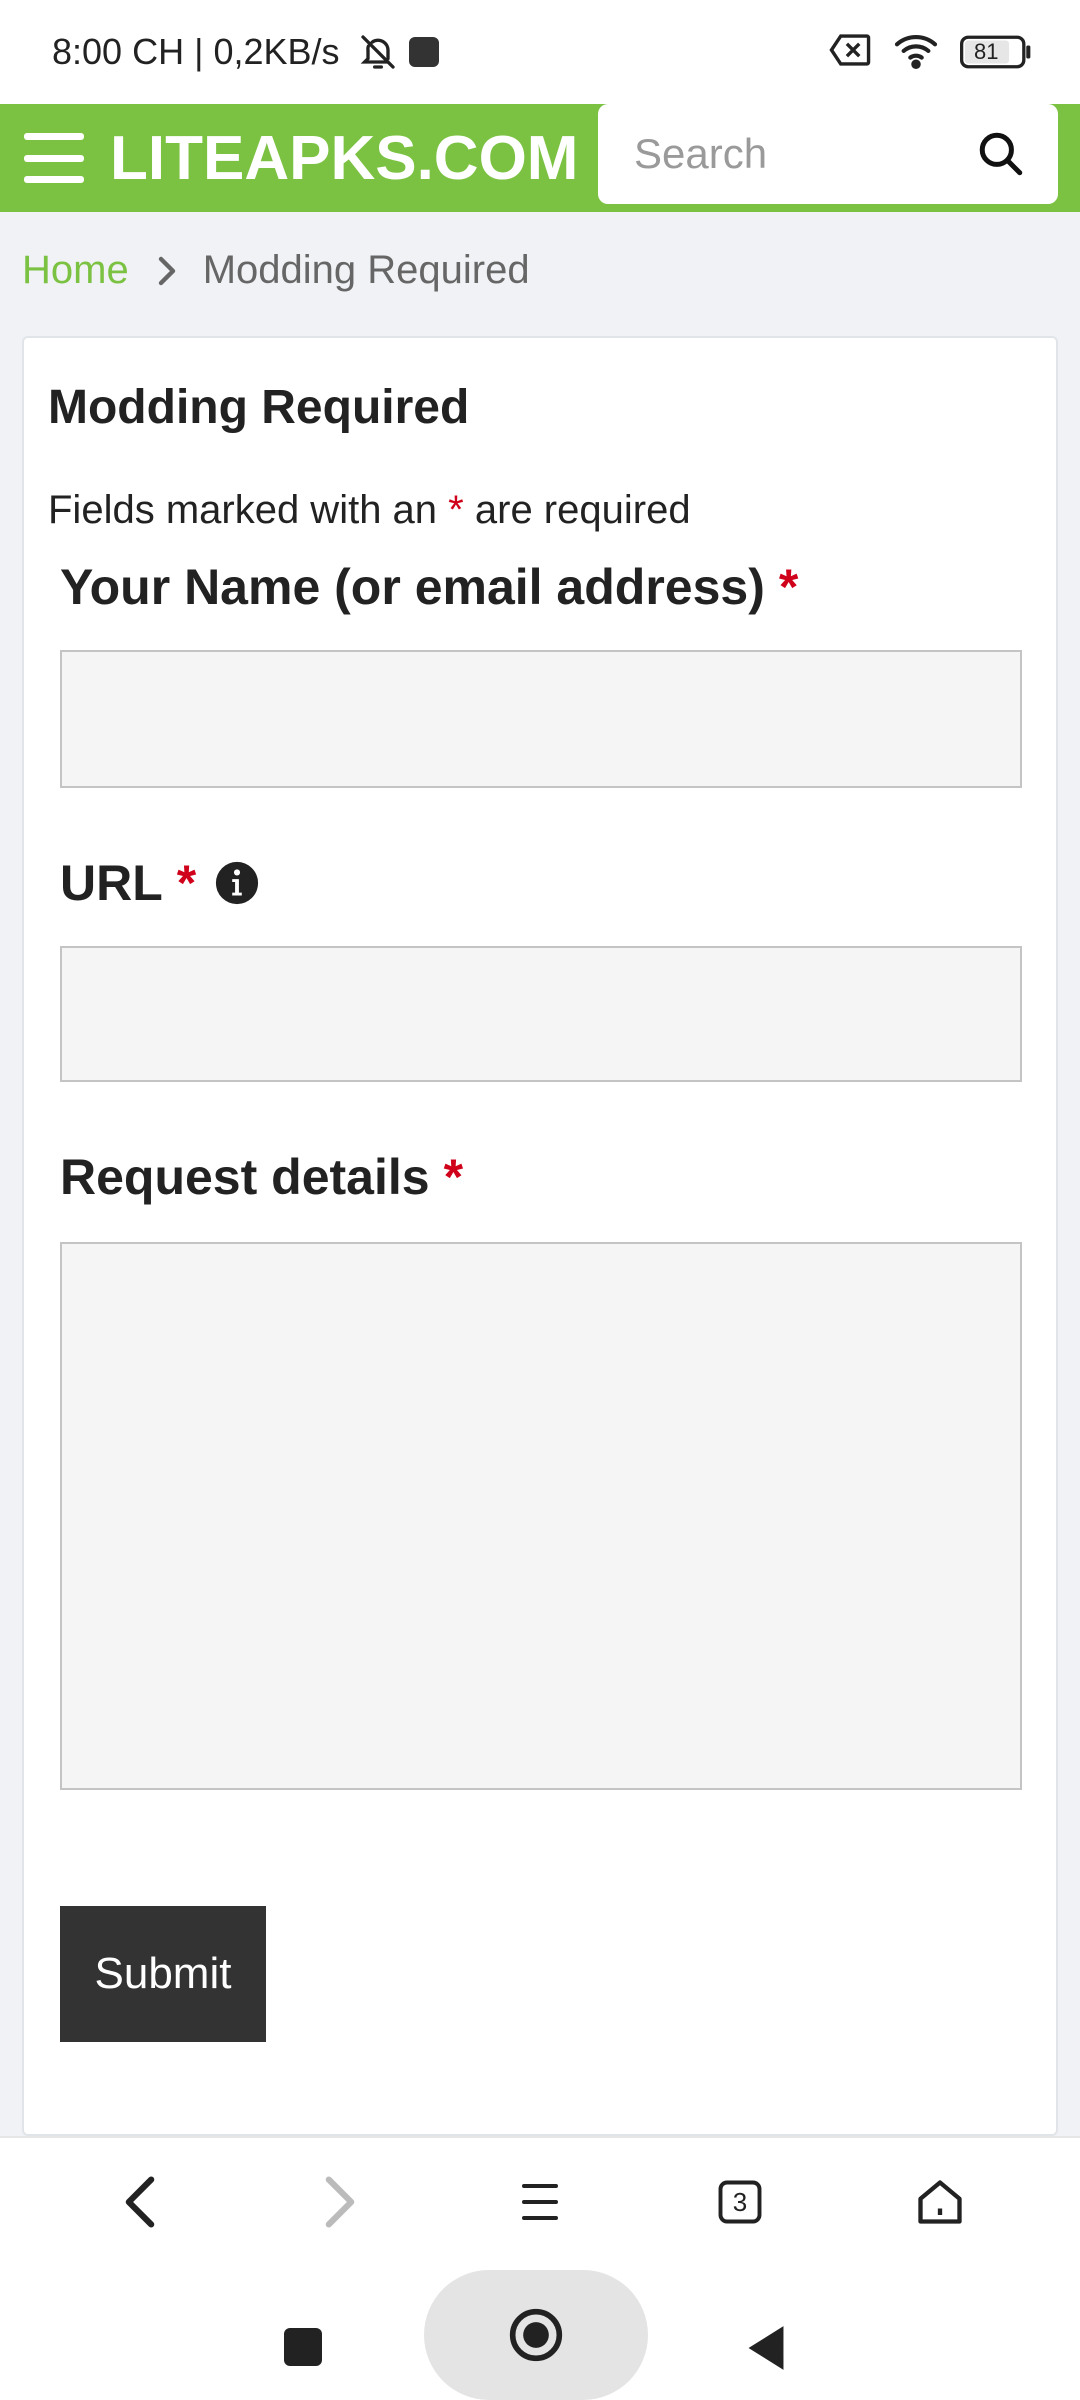 This screenshot has width=1080, height=2400. Describe the element at coordinates (916, 52) in the screenshot. I see `wifi-icon` at that location.